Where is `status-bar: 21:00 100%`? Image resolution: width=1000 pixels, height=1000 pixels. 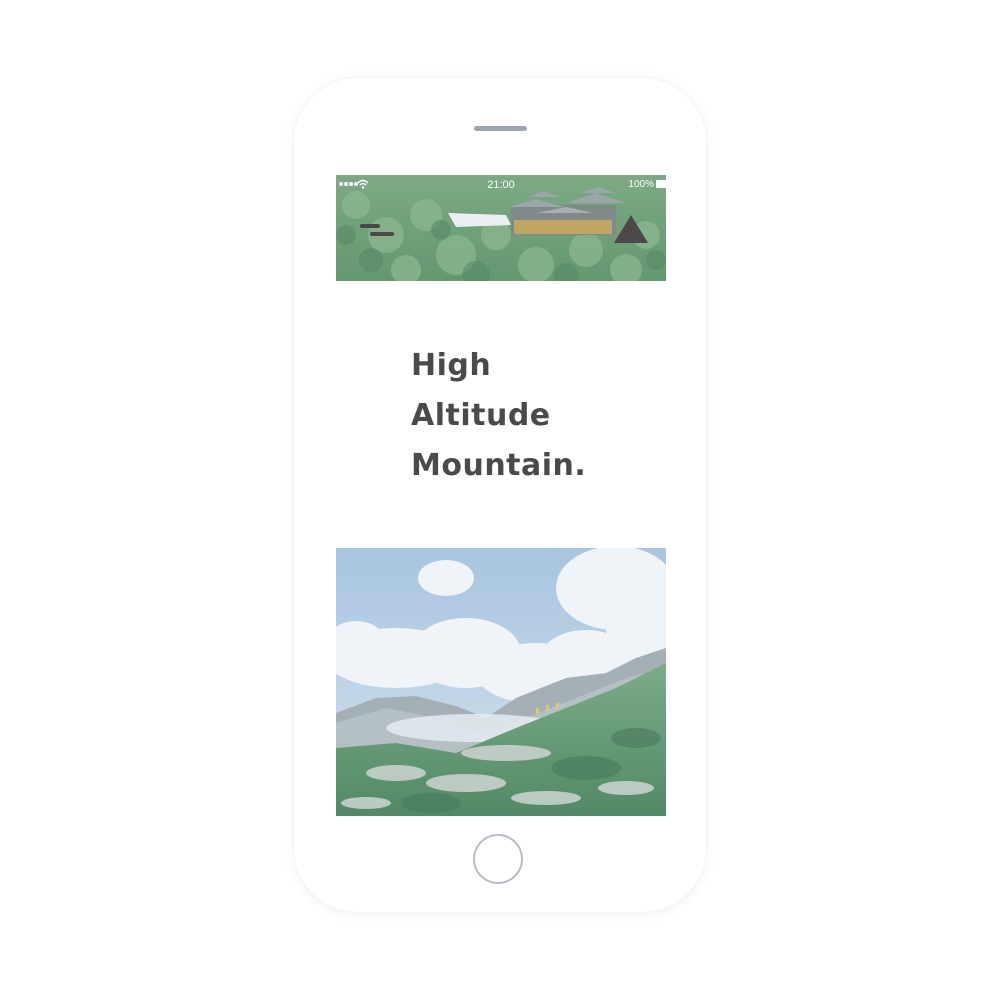 status-bar: 21:00 100% is located at coordinates (501, 184).